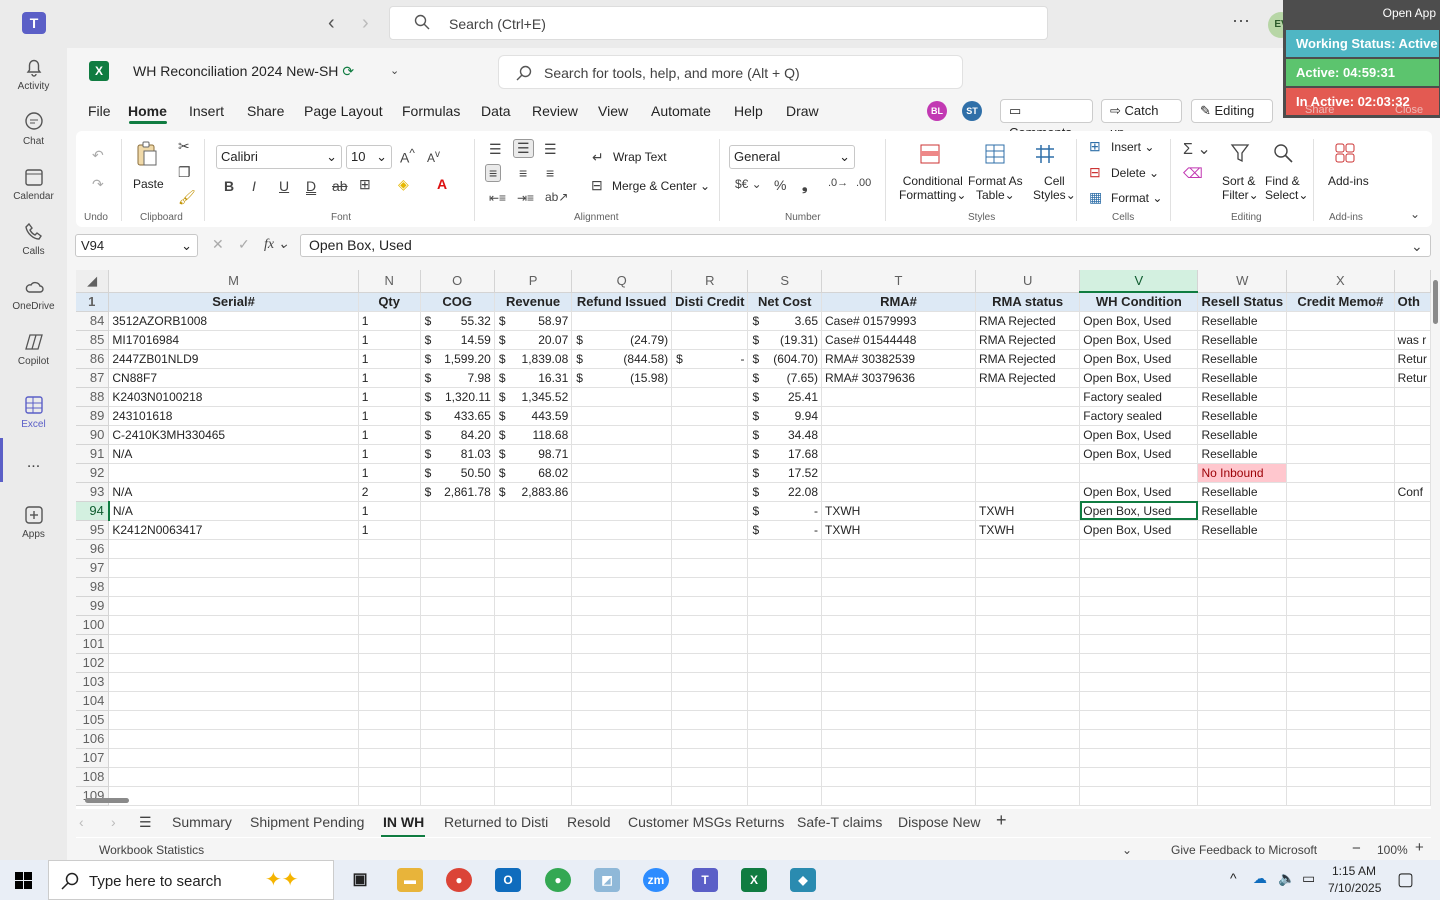 This screenshot has width=1440, height=900. What do you see at coordinates (508, 880) in the screenshot?
I see `outlook-icon: O` at bounding box center [508, 880].